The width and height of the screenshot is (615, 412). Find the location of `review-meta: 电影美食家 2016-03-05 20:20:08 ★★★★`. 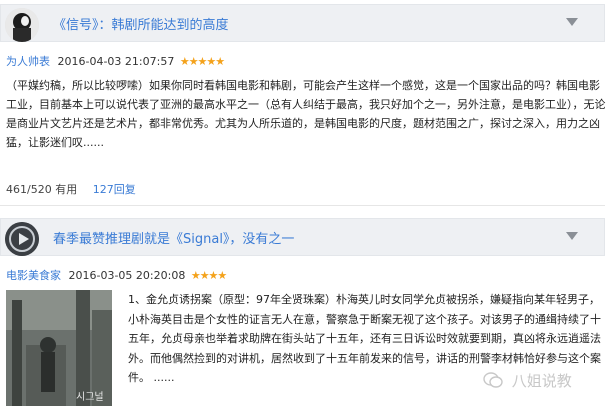

review-meta: 电影美食家 2016-03-05 20:20:08 ★★★★ is located at coordinates (116, 275).